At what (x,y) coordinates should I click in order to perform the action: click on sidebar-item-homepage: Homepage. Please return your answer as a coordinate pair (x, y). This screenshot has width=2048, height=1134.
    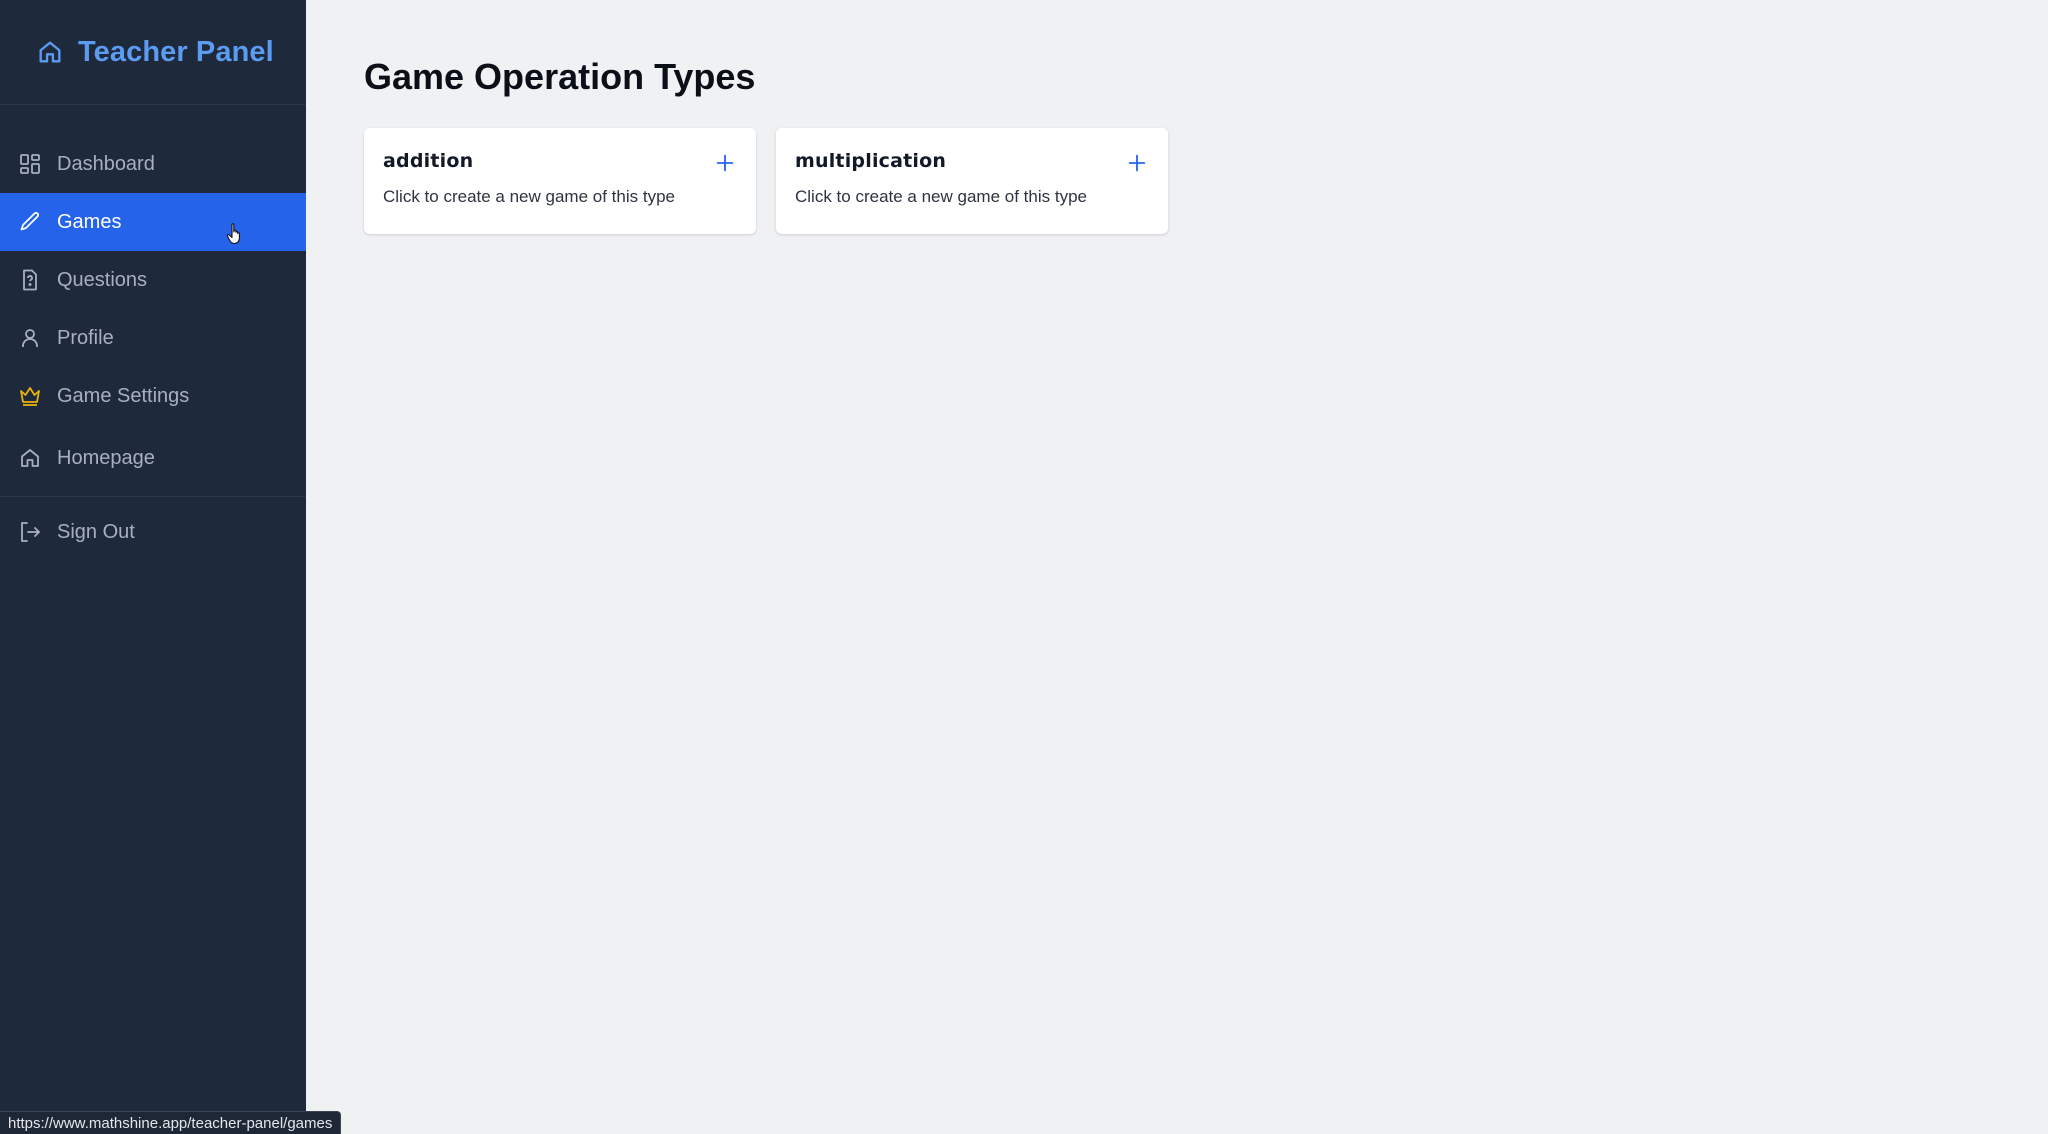
    Looking at the image, I should click on (153, 458).